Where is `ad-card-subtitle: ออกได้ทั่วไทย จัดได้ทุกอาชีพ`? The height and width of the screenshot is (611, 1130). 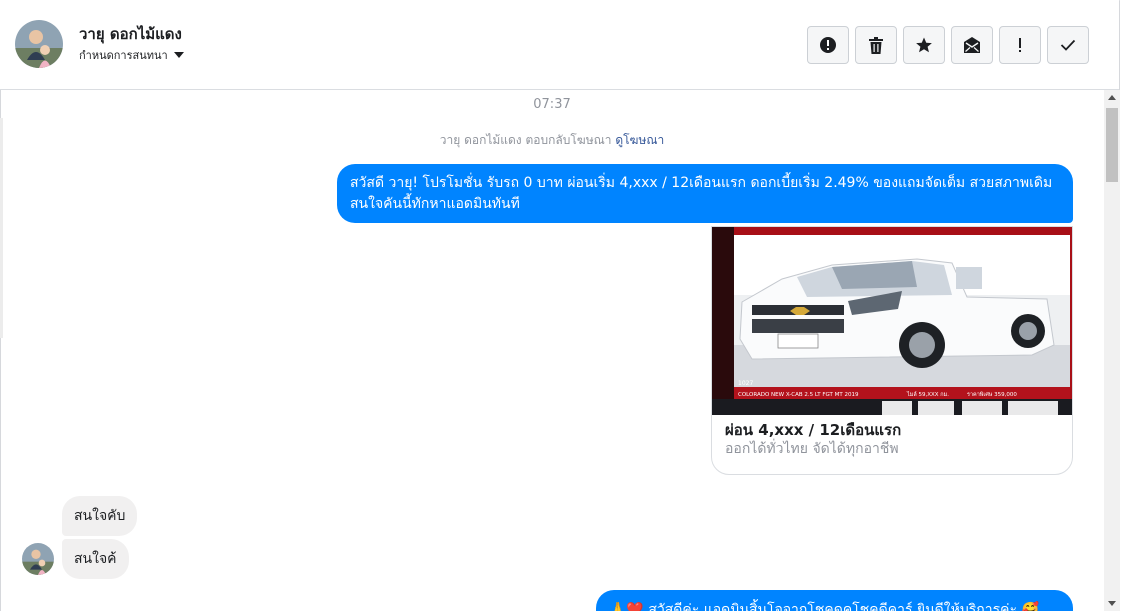
ad-card-subtitle: ออกได้ทั่วไทย จัดได้ทุกอาชีพ is located at coordinates (812, 449).